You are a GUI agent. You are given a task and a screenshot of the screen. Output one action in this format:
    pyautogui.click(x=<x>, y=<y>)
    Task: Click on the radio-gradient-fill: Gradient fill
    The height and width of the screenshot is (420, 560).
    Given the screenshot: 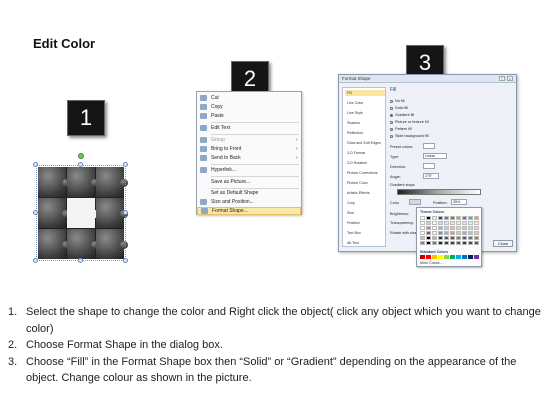 What is the action you would take?
    pyautogui.click(x=402, y=115)
    